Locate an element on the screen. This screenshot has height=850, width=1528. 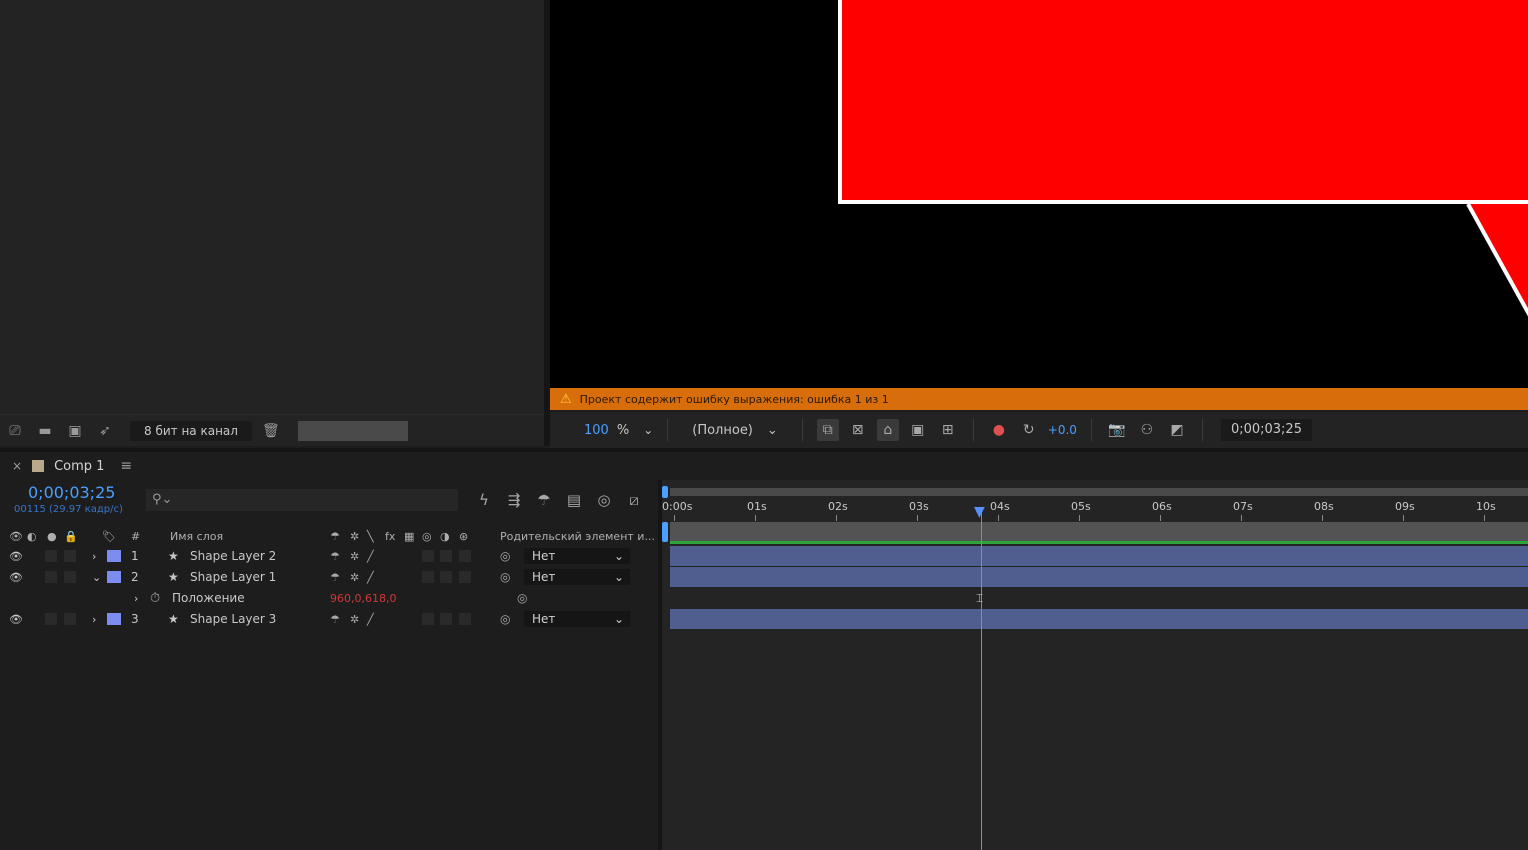
layer-search-input: ⚲⌄ is located at coordinates (302, 500).